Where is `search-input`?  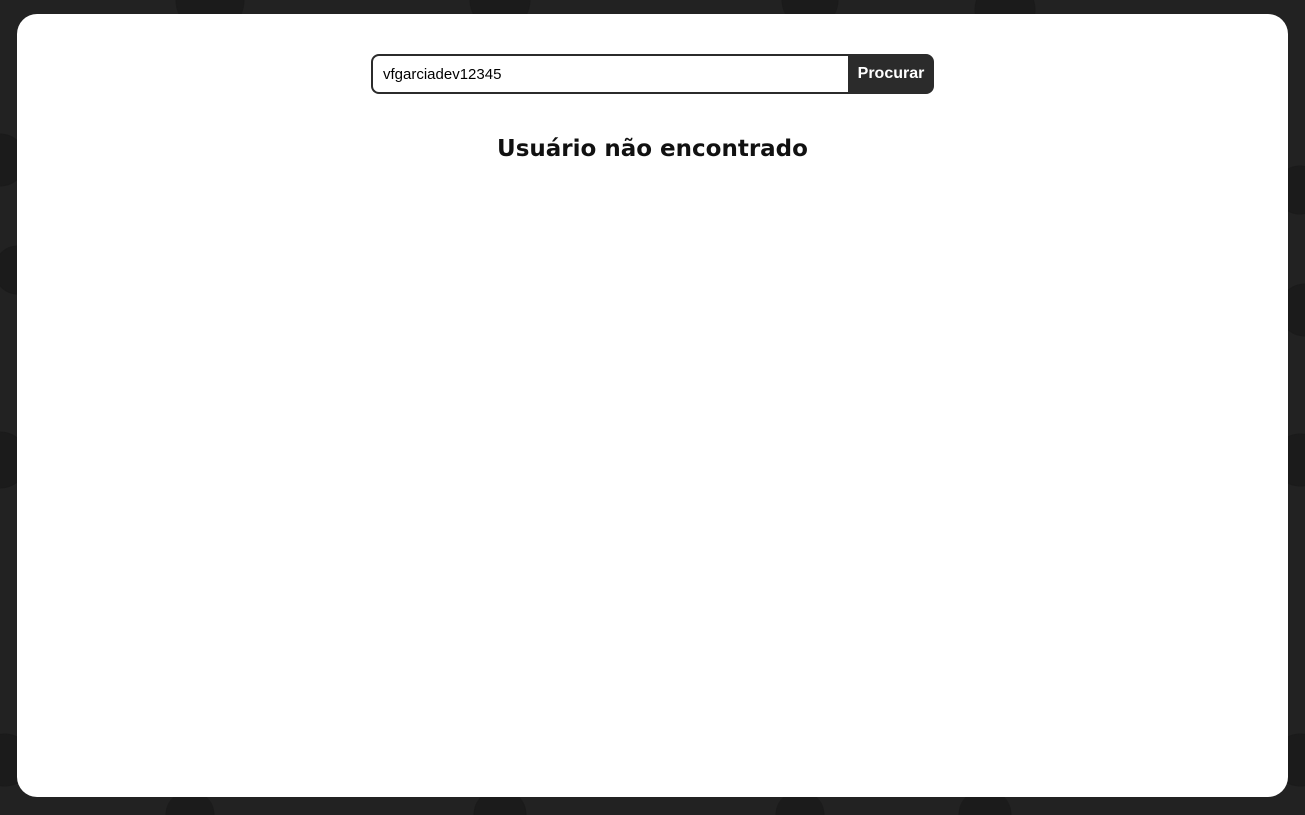 search-input is located at coordinates (609, 74).